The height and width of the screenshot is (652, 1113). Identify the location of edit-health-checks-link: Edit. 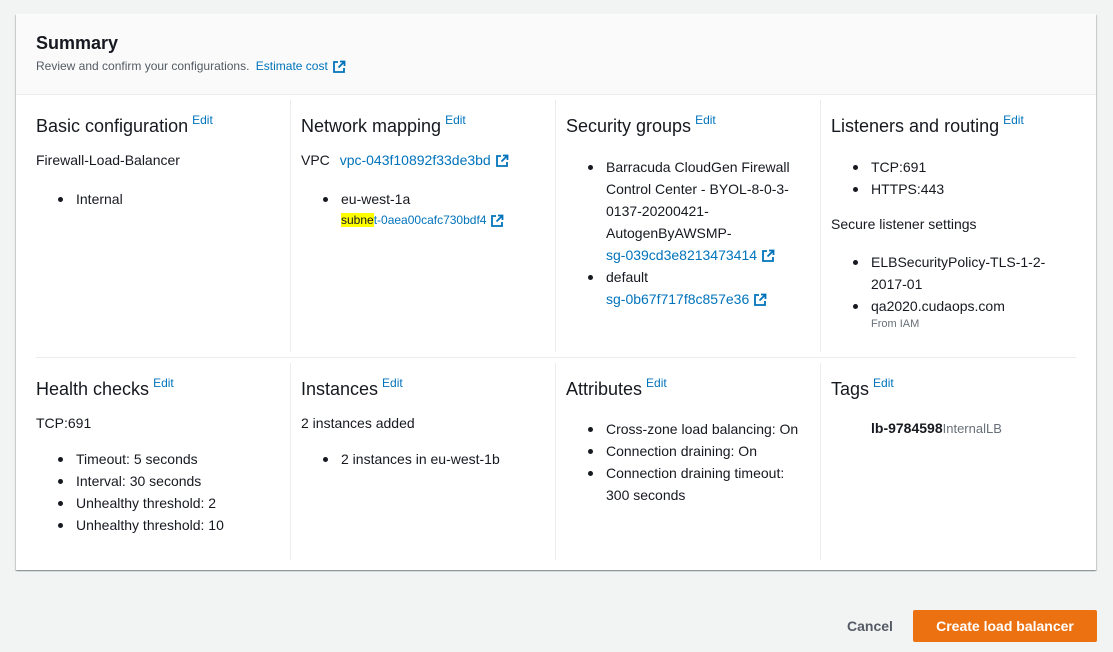
(163, 383).